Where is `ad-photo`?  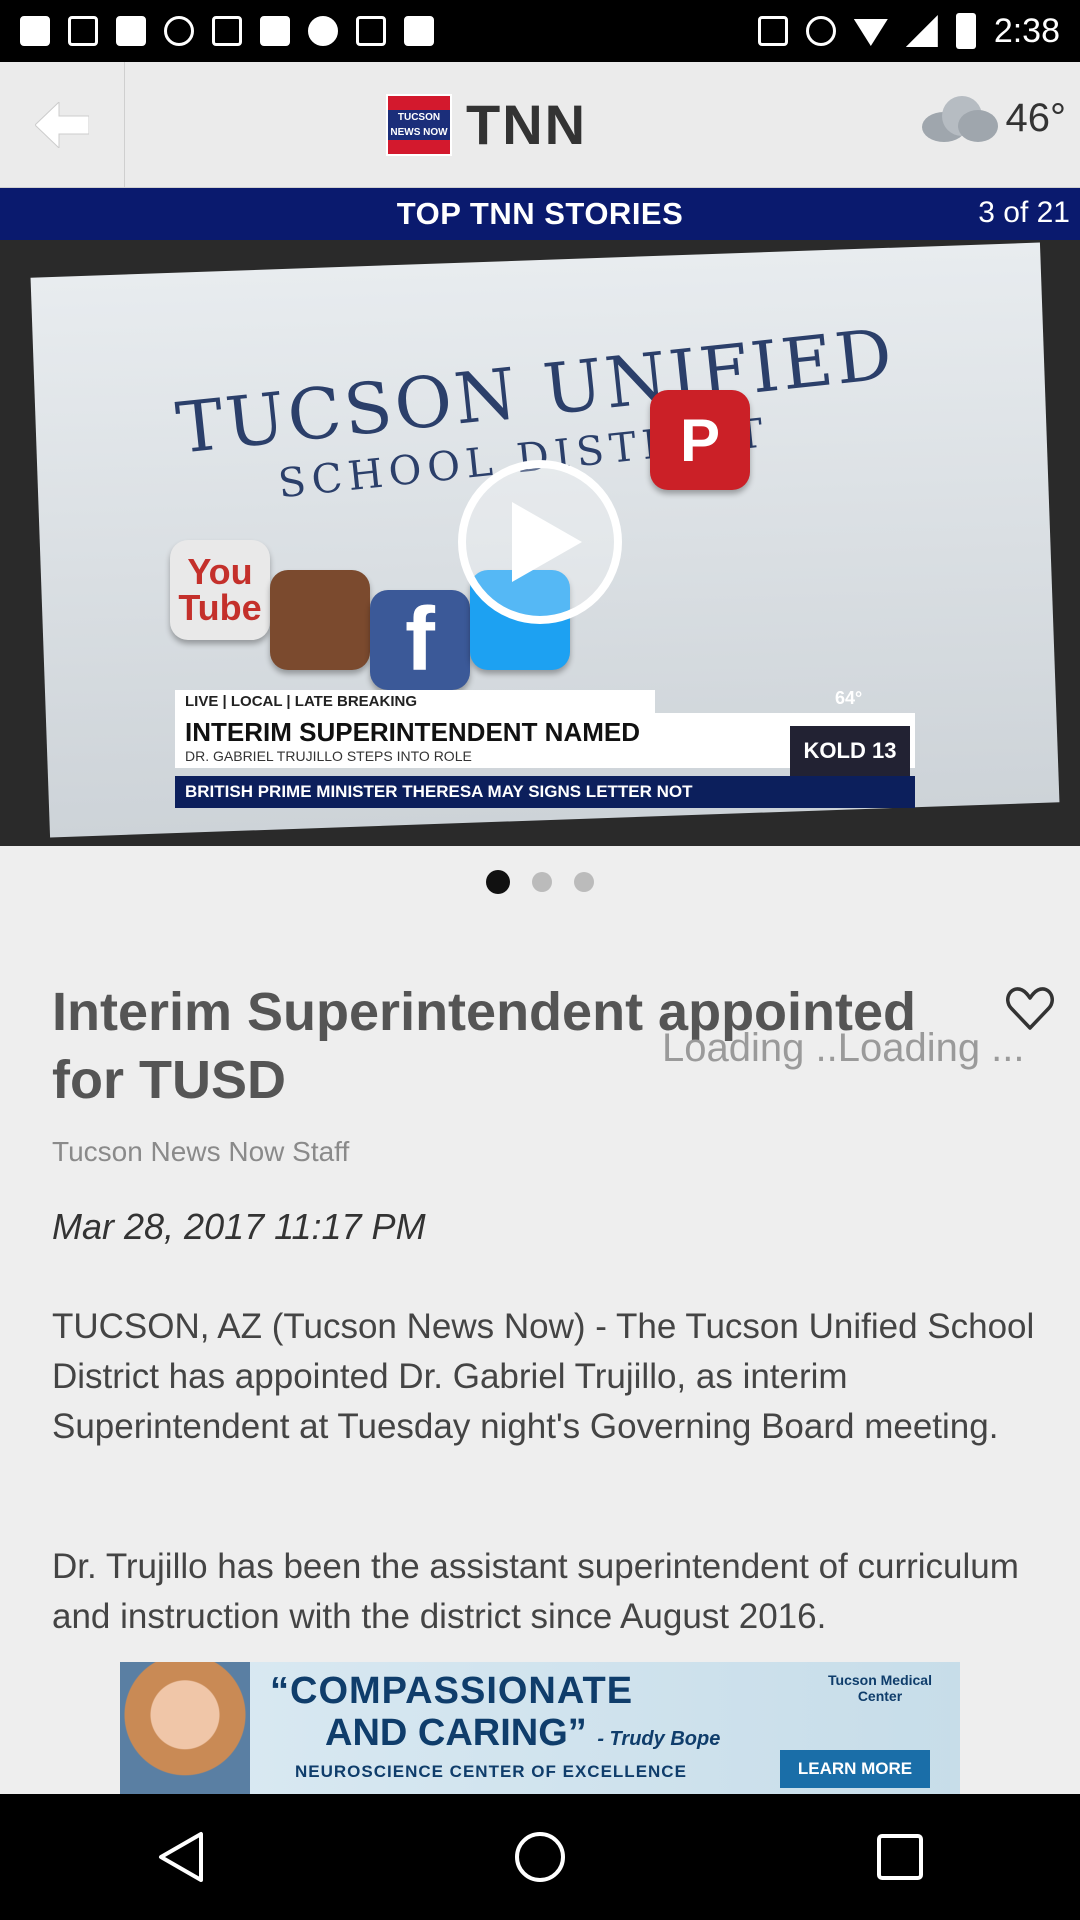
ad-photo is located at coordinates (185, 1728).